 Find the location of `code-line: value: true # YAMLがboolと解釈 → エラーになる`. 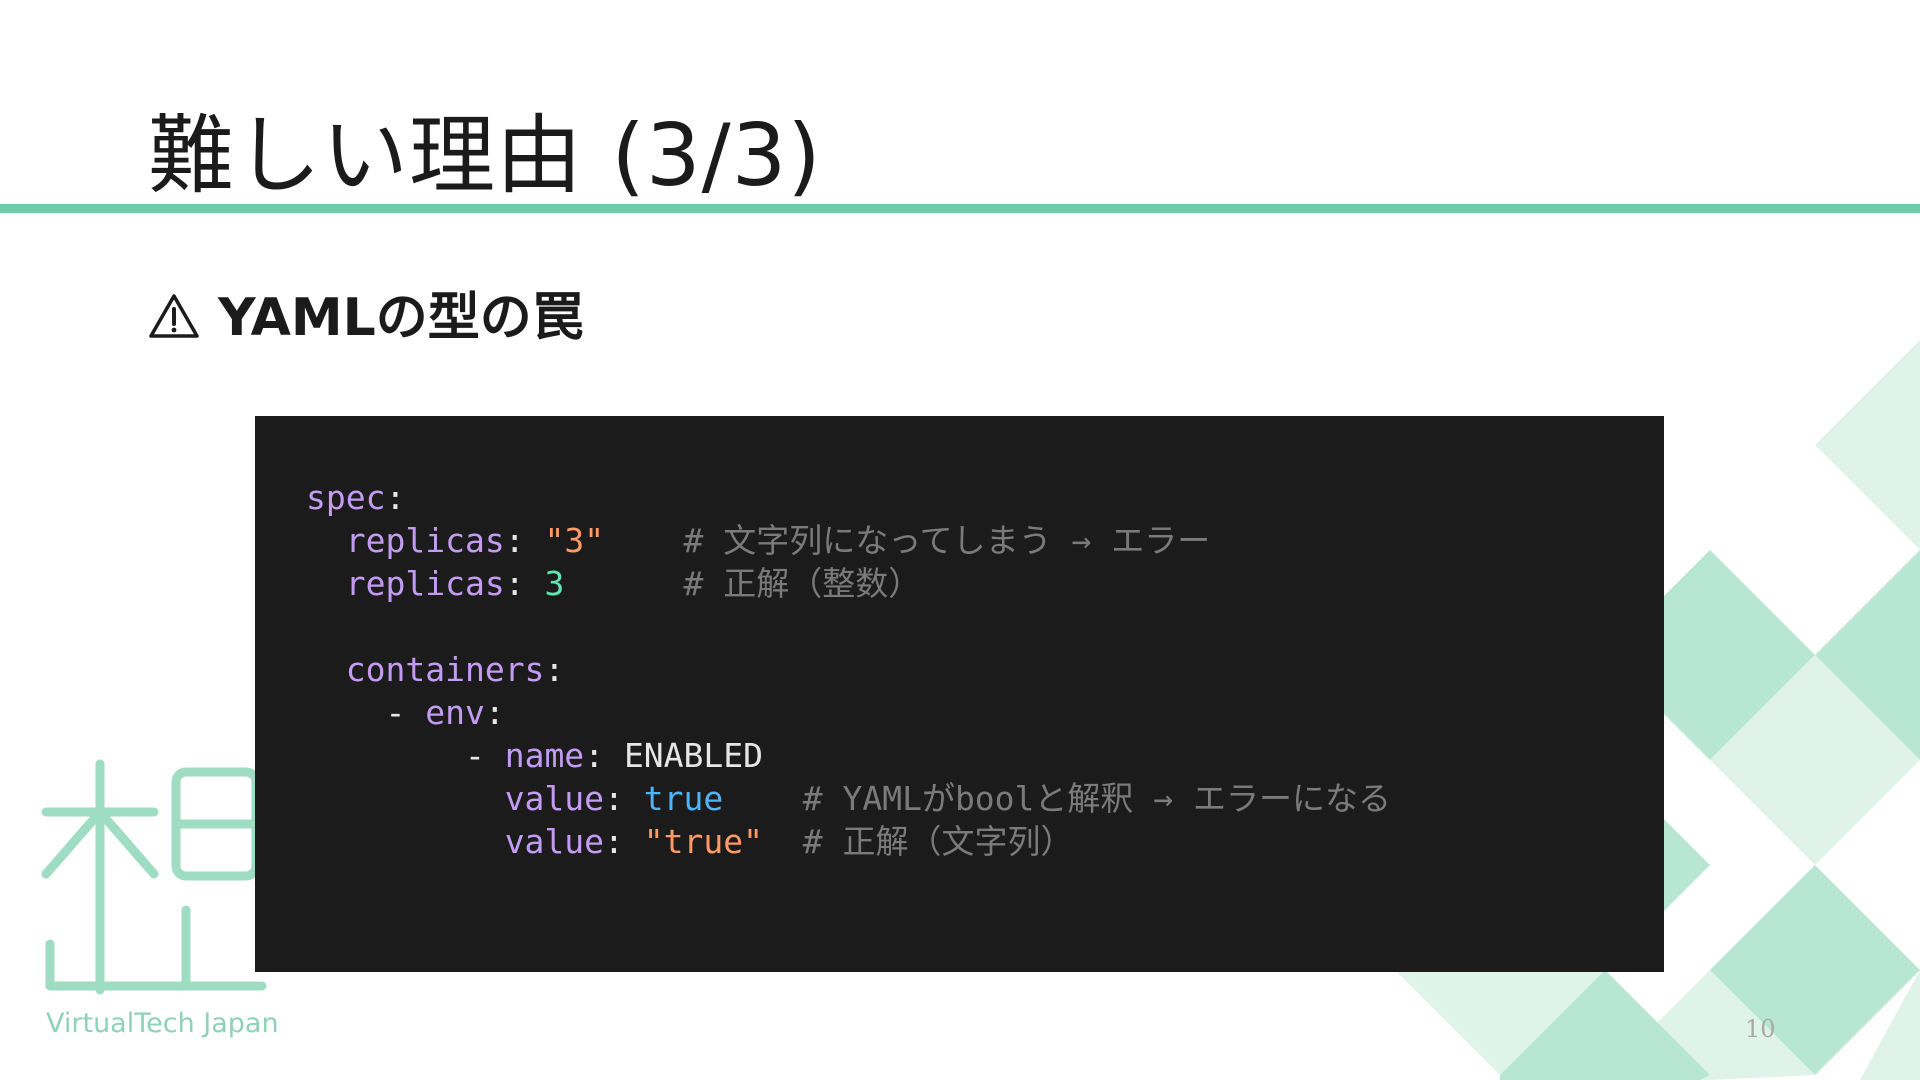

code-line: value: true # YAMLがboolと解釈 → エラーになる is located at coordinates (848, 798).